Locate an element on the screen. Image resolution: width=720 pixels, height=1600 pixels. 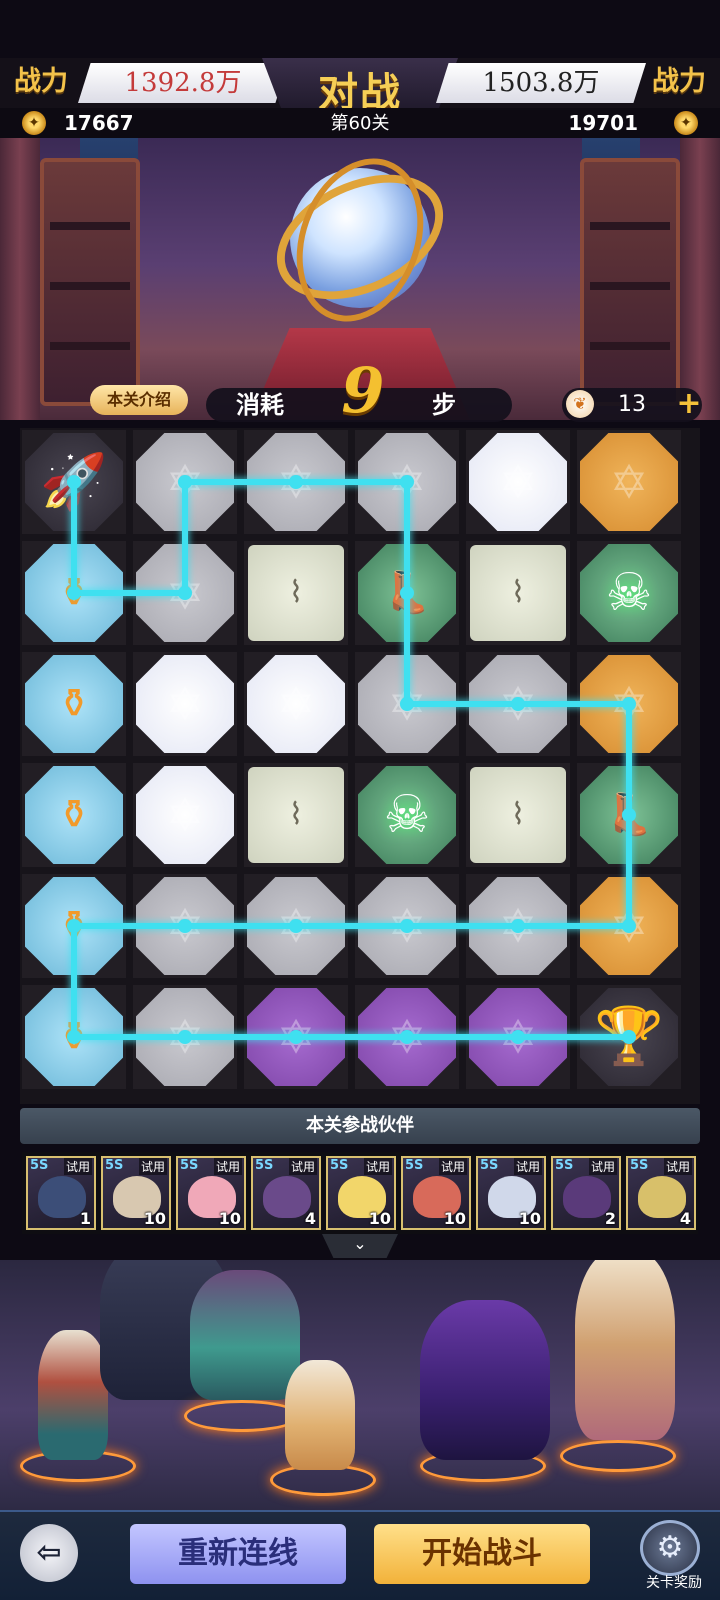
steps-prefix: 消耗 is located at coordinates (260, 404).